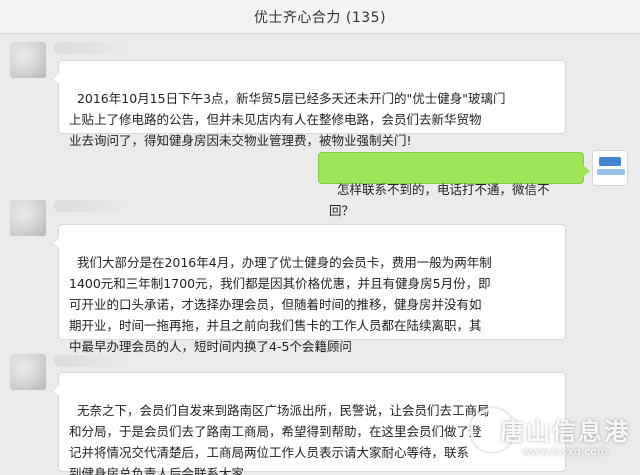 This screenshot has height=475, width=640. I want to click on watermark: 唐山信息港 www.tssxg.com, so click(565, 435).